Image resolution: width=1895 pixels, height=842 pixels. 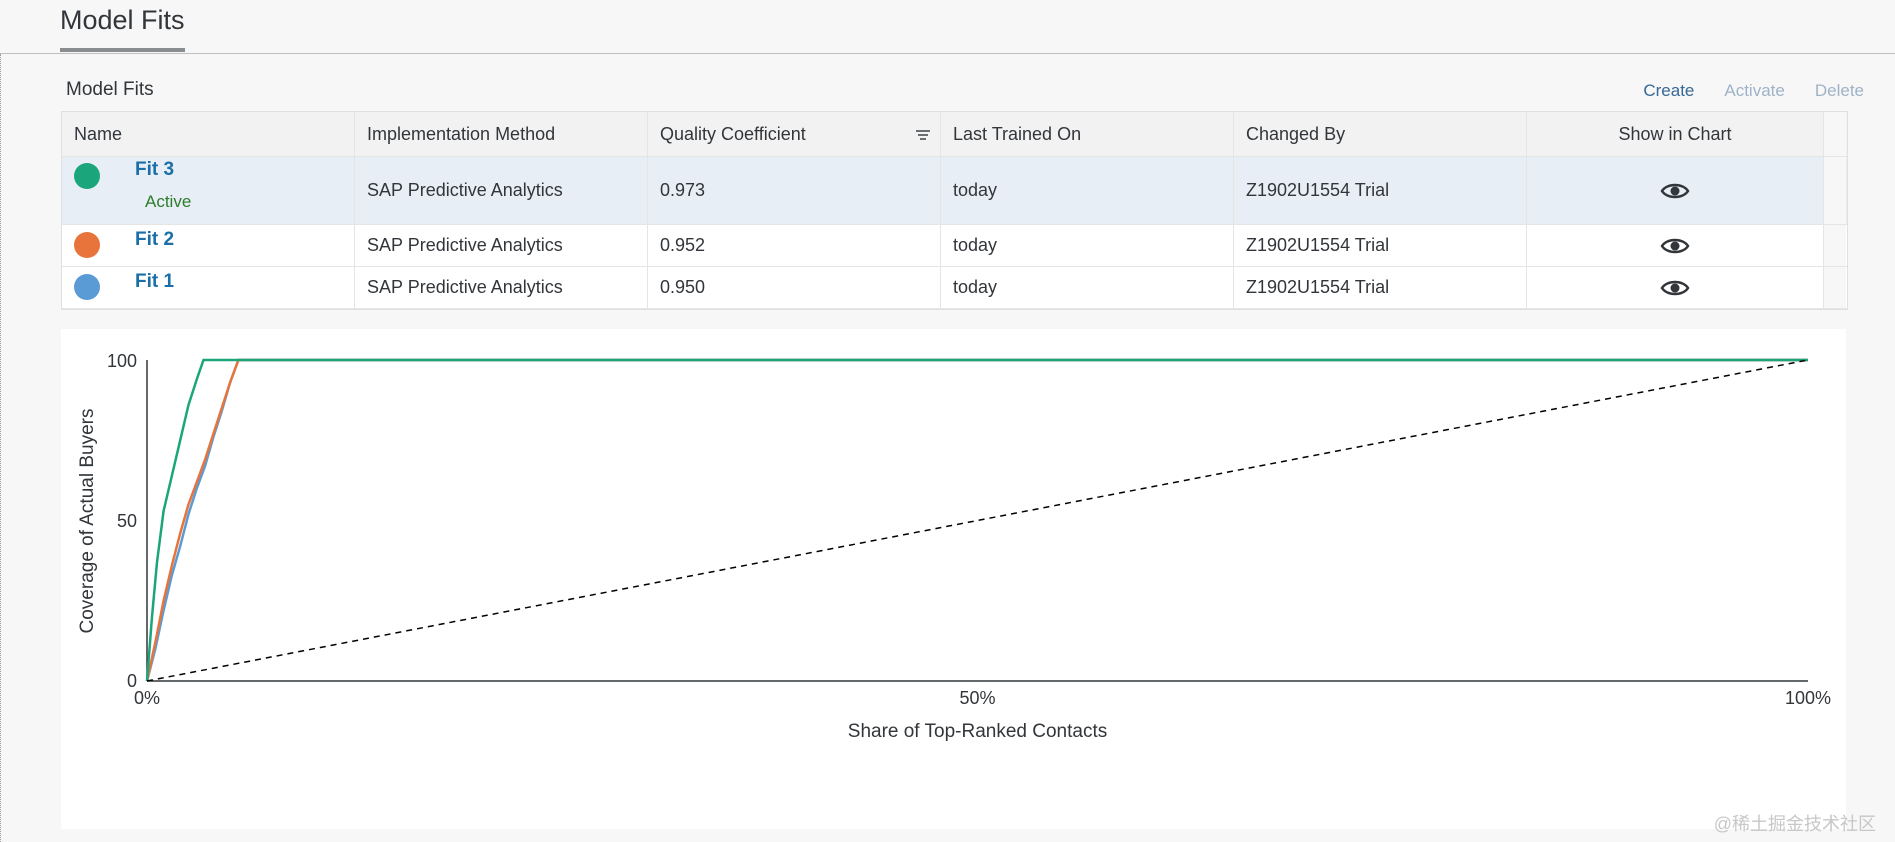 I want to click on quality-cell: 0.973, so click(x=794, y=190).